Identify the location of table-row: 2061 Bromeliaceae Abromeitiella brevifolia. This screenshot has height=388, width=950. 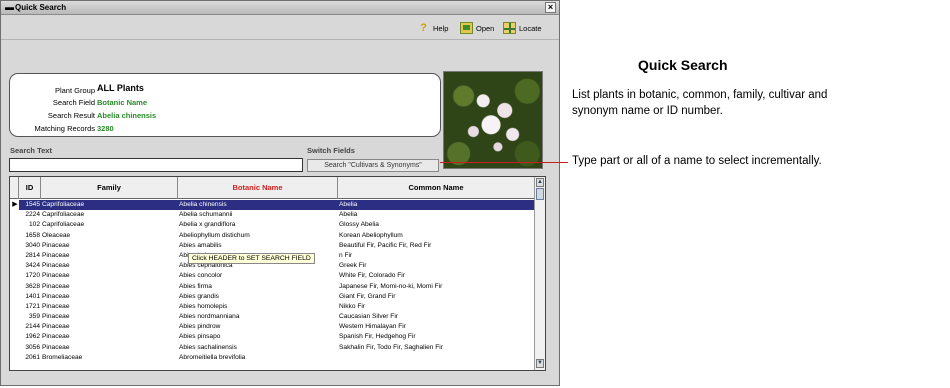
(272, 358).